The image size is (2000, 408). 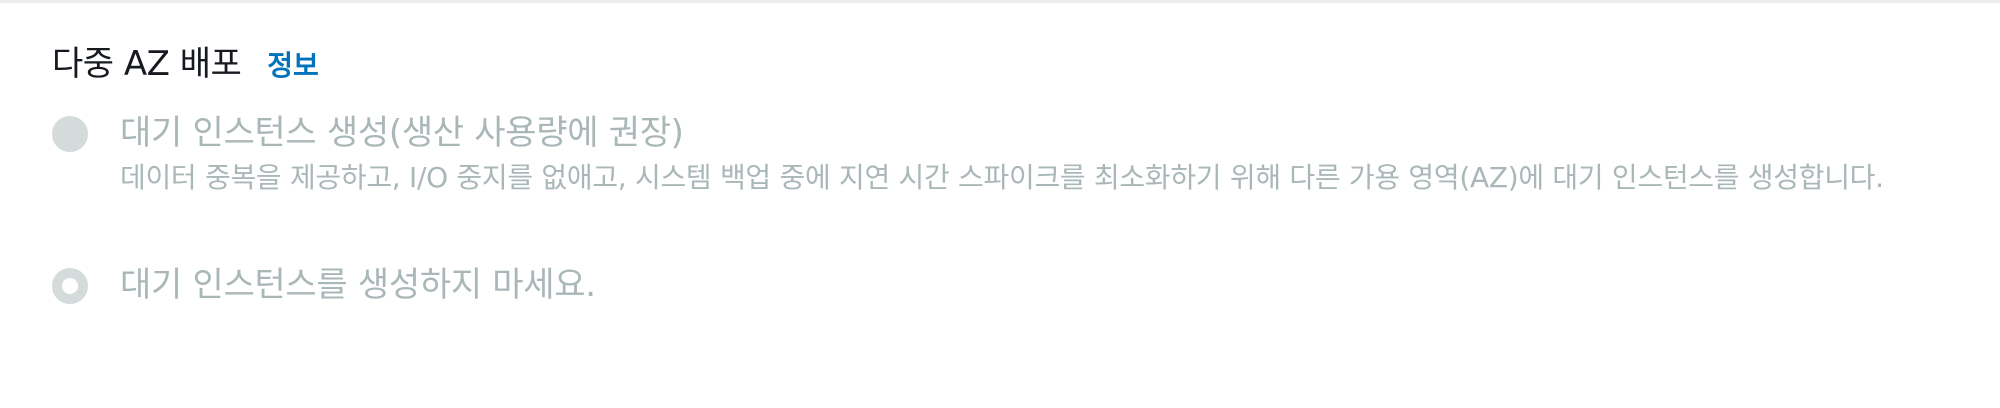 I want to click on section-header: 다중 AZ 배포 정보, so click(x=1002, y=64).